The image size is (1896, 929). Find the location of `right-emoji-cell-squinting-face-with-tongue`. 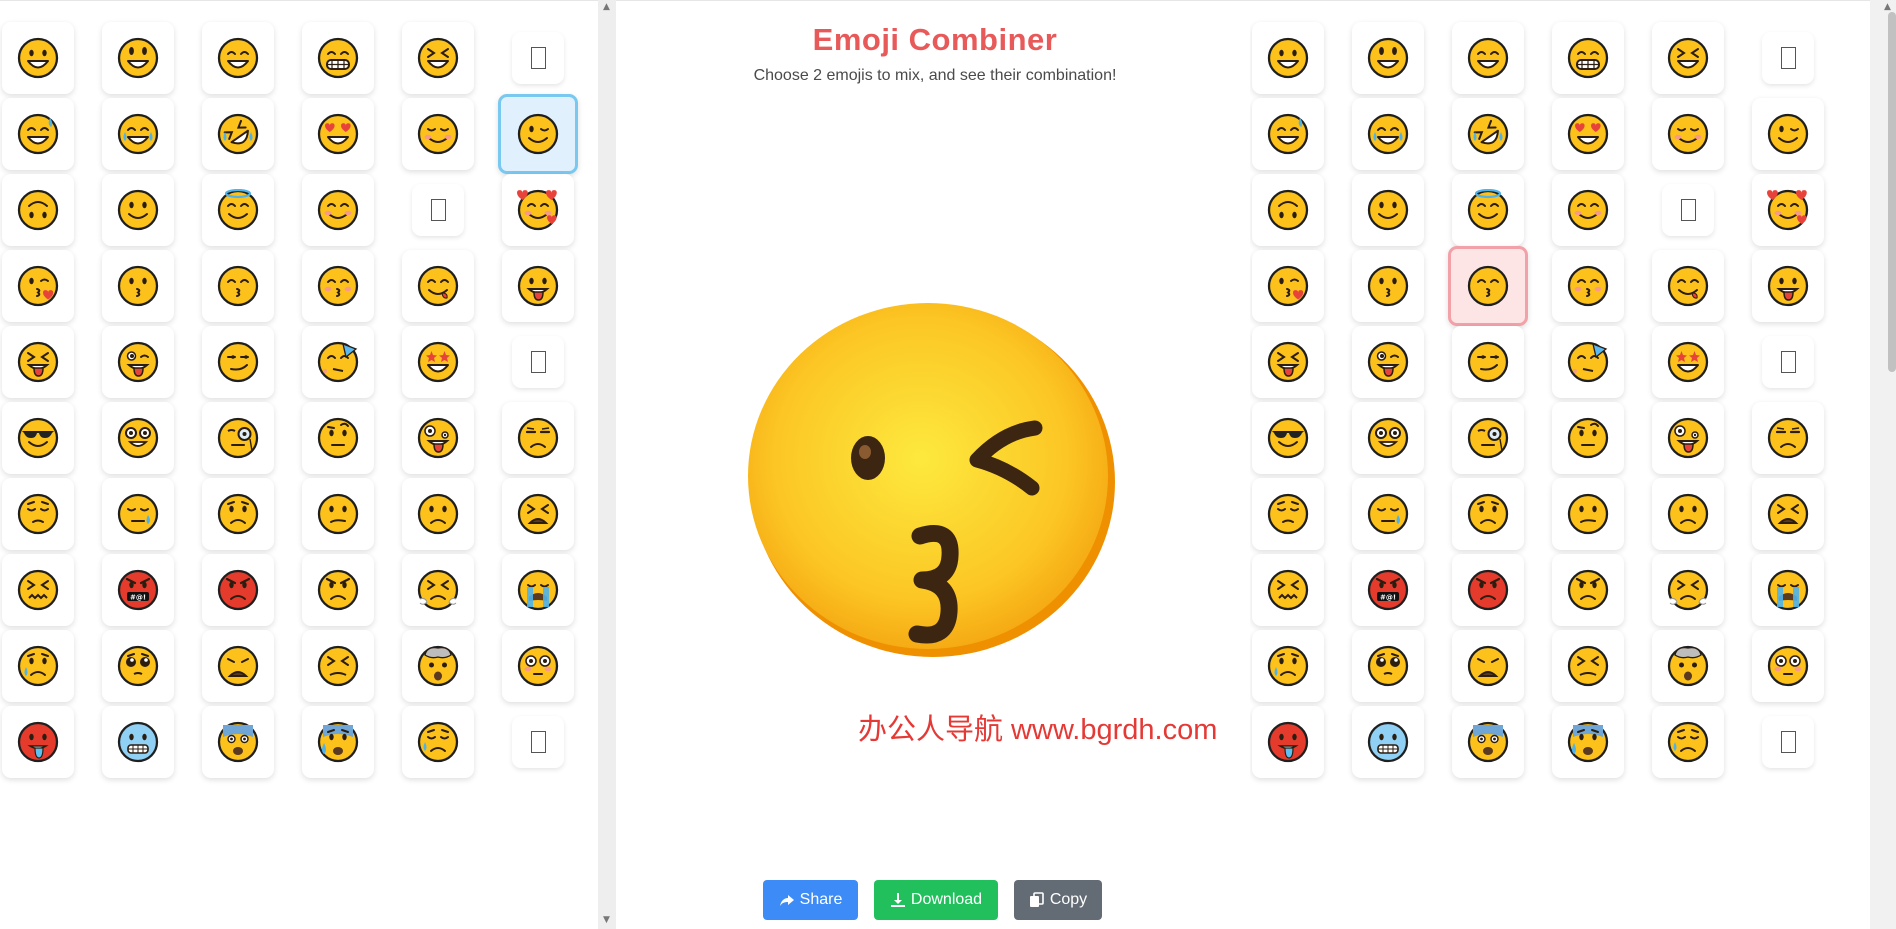

right-emoji-cell-squinting-face-with-tongue is located at coordinates (1288, 362).